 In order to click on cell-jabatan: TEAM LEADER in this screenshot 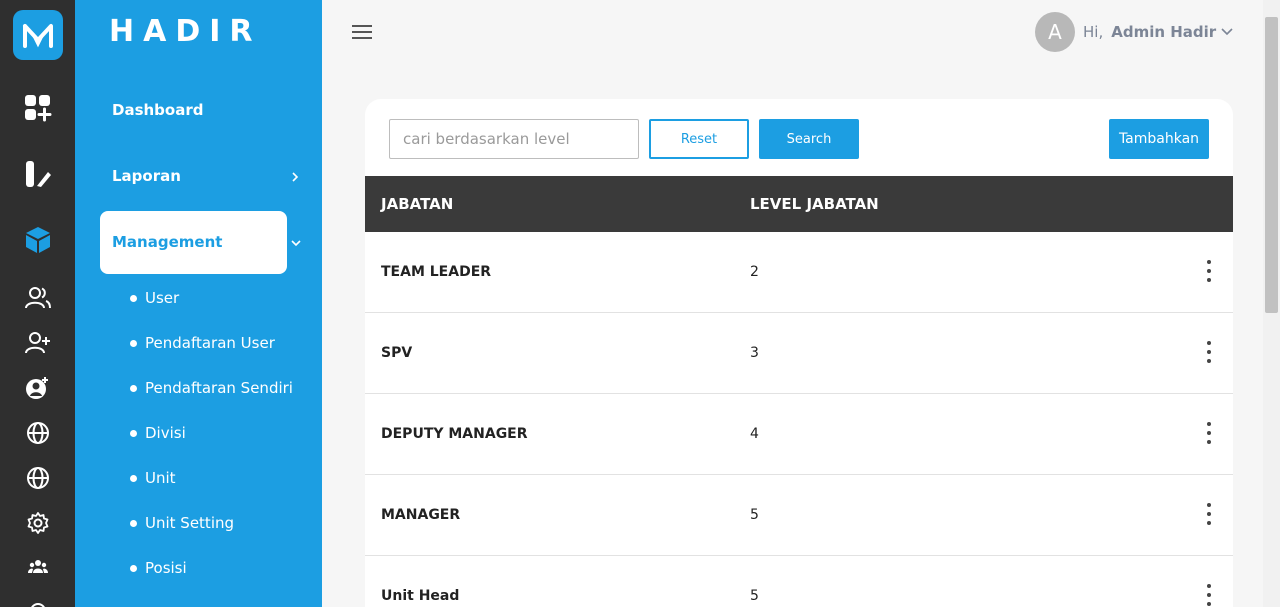, I will do `click(436, 272)`.